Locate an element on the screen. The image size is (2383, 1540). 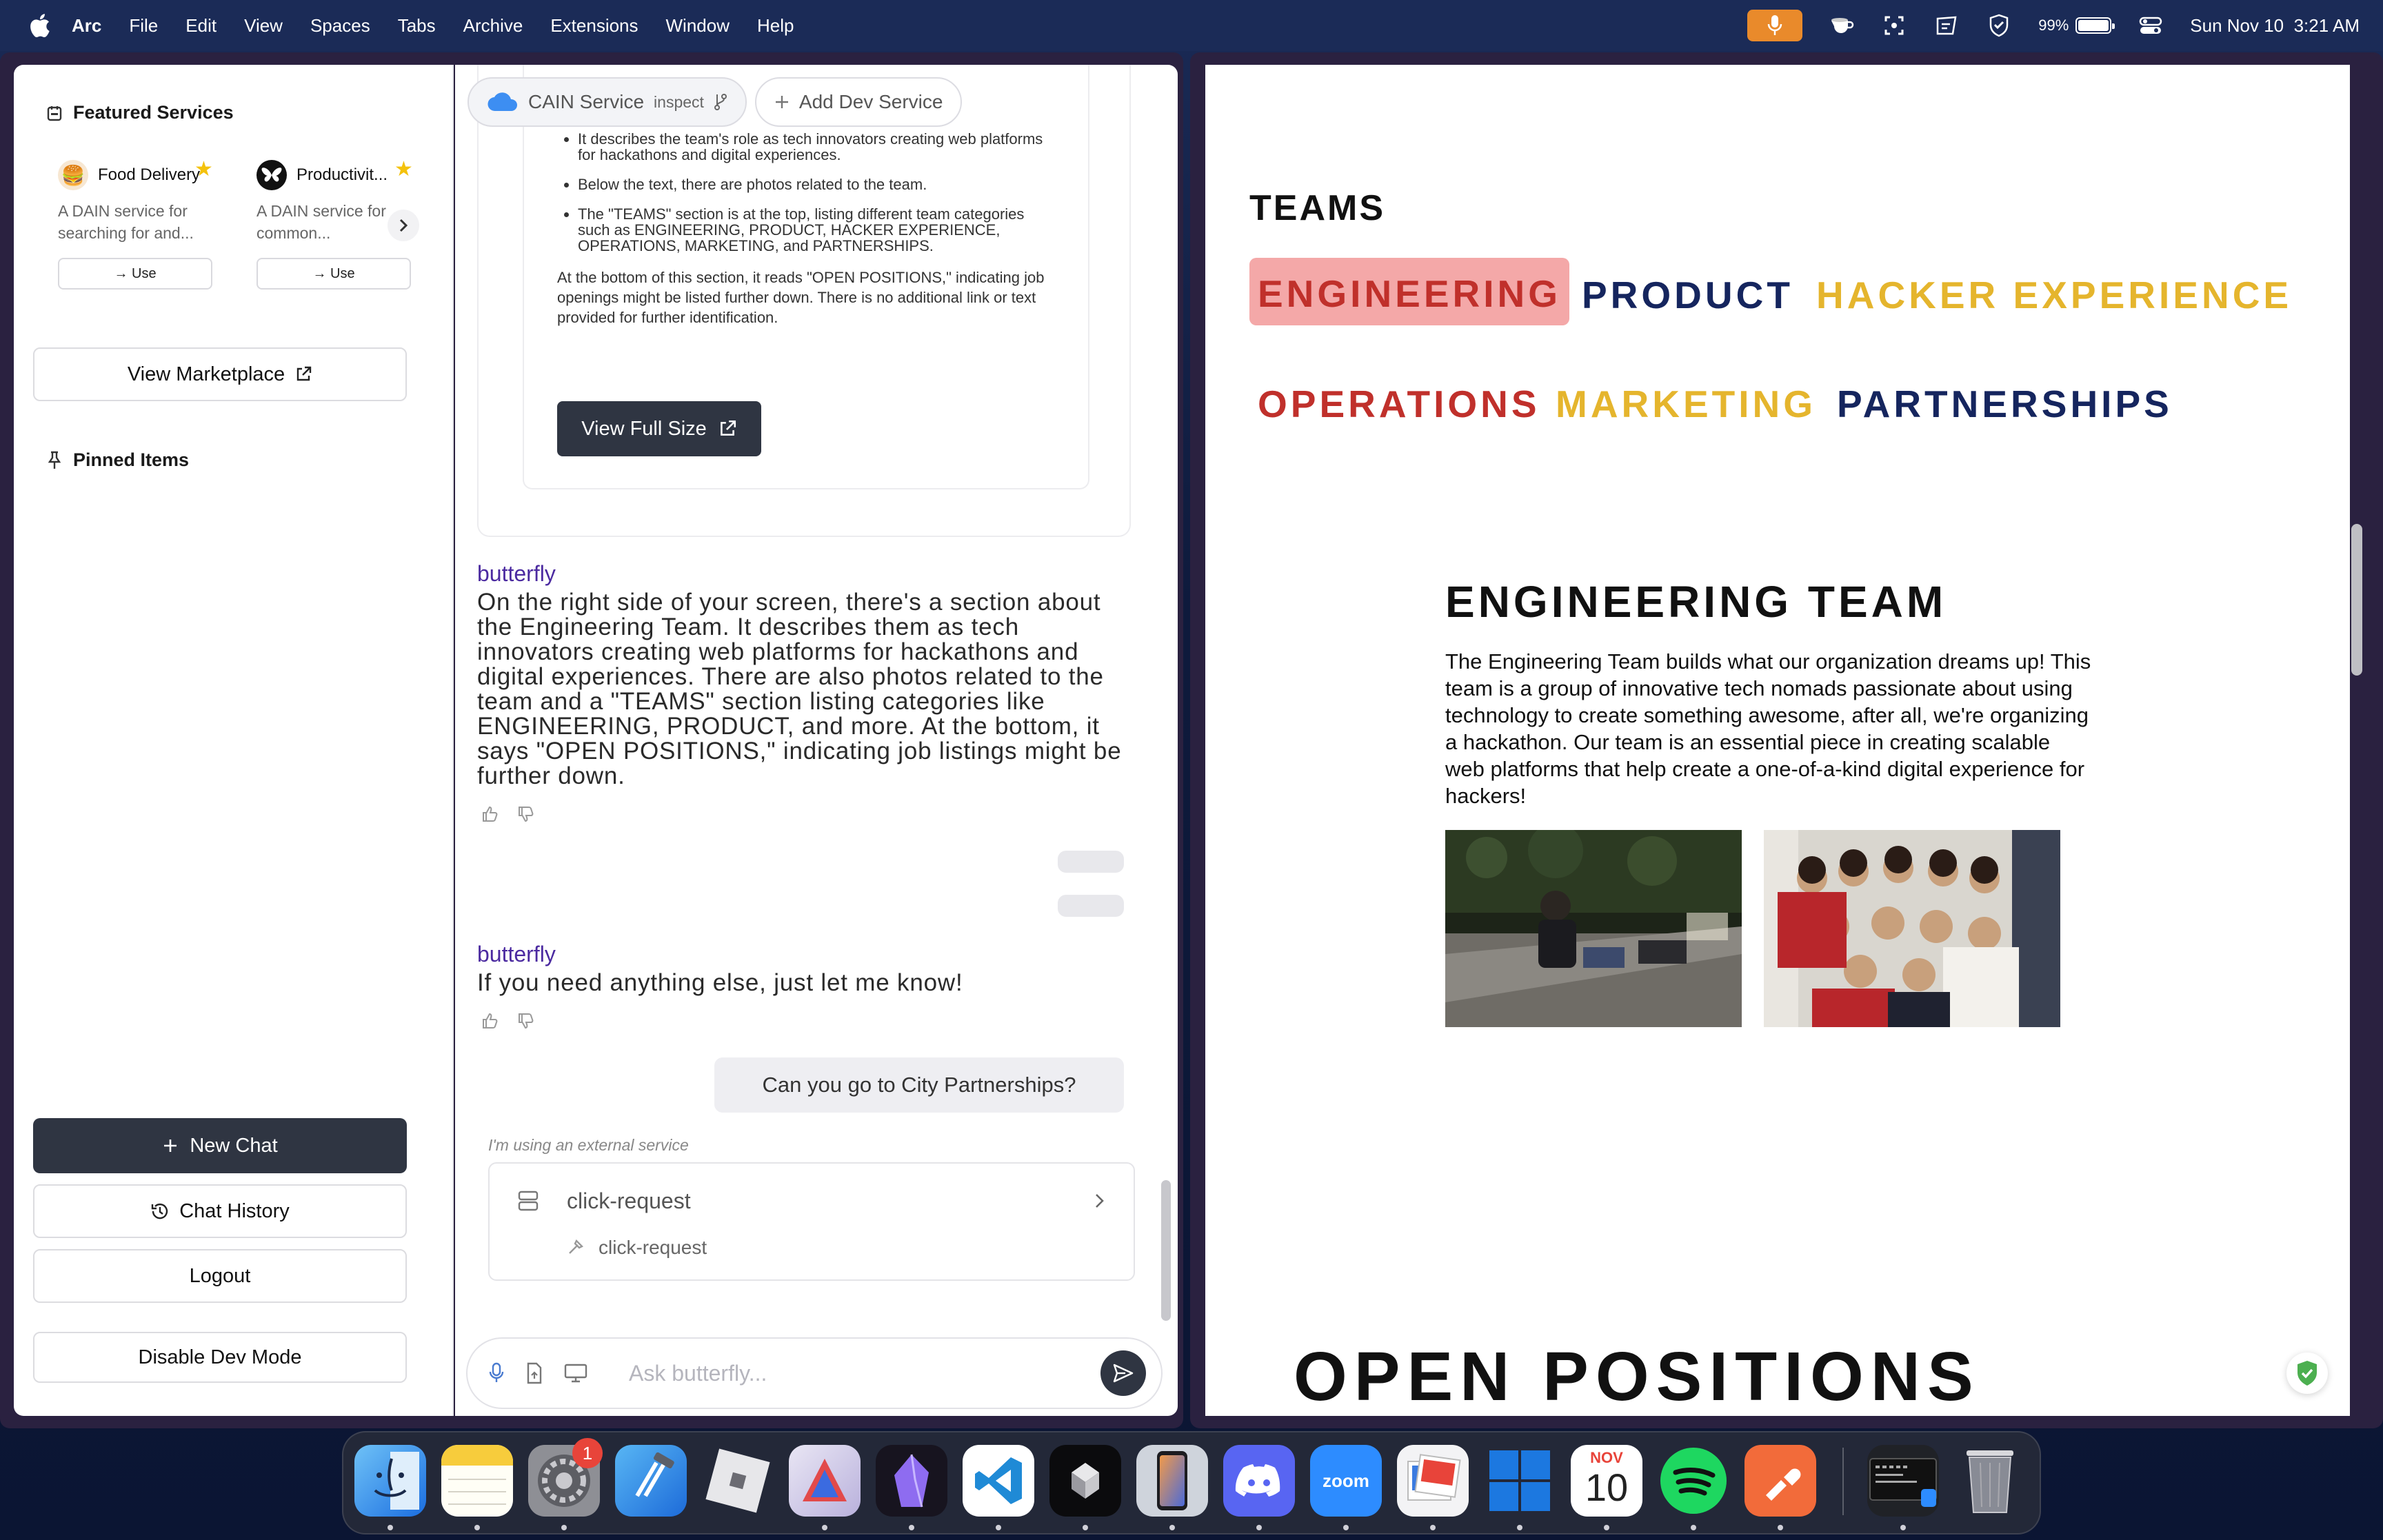
service-name: Food Delivery is located at coordinates (149, 175).